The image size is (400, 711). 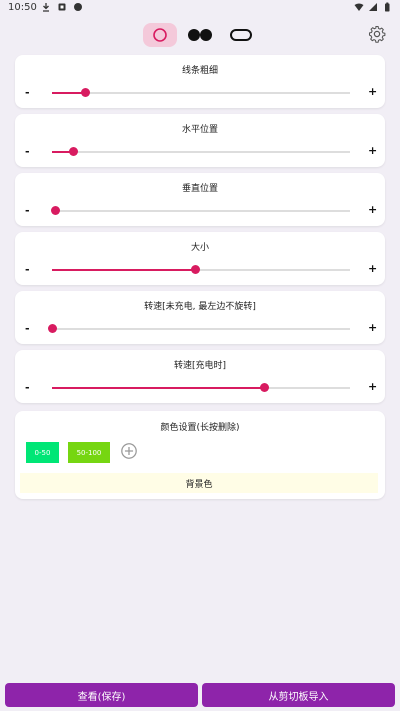 What do you see at coordinates (359, 7) in the screenshot?
I see `wifi-icon` at bounding box center [359, 7].